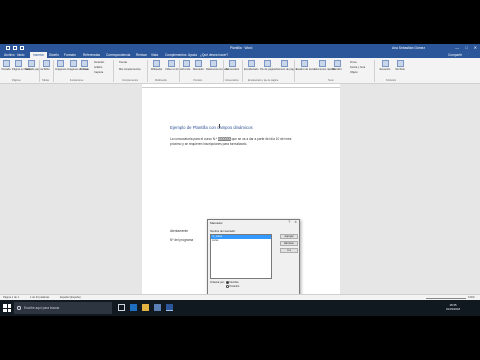 This screenshot has height=360, width=480. Describe the element at coordinates (391, 80) in the screenshot. I see `group-symbols: Símbolos` at that location.